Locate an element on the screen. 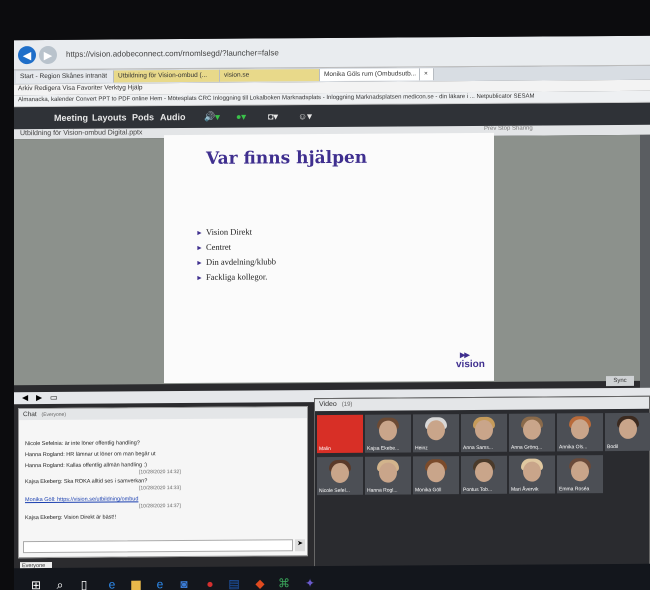  video-tile-name: Malin is located at coordinates (325, 449).